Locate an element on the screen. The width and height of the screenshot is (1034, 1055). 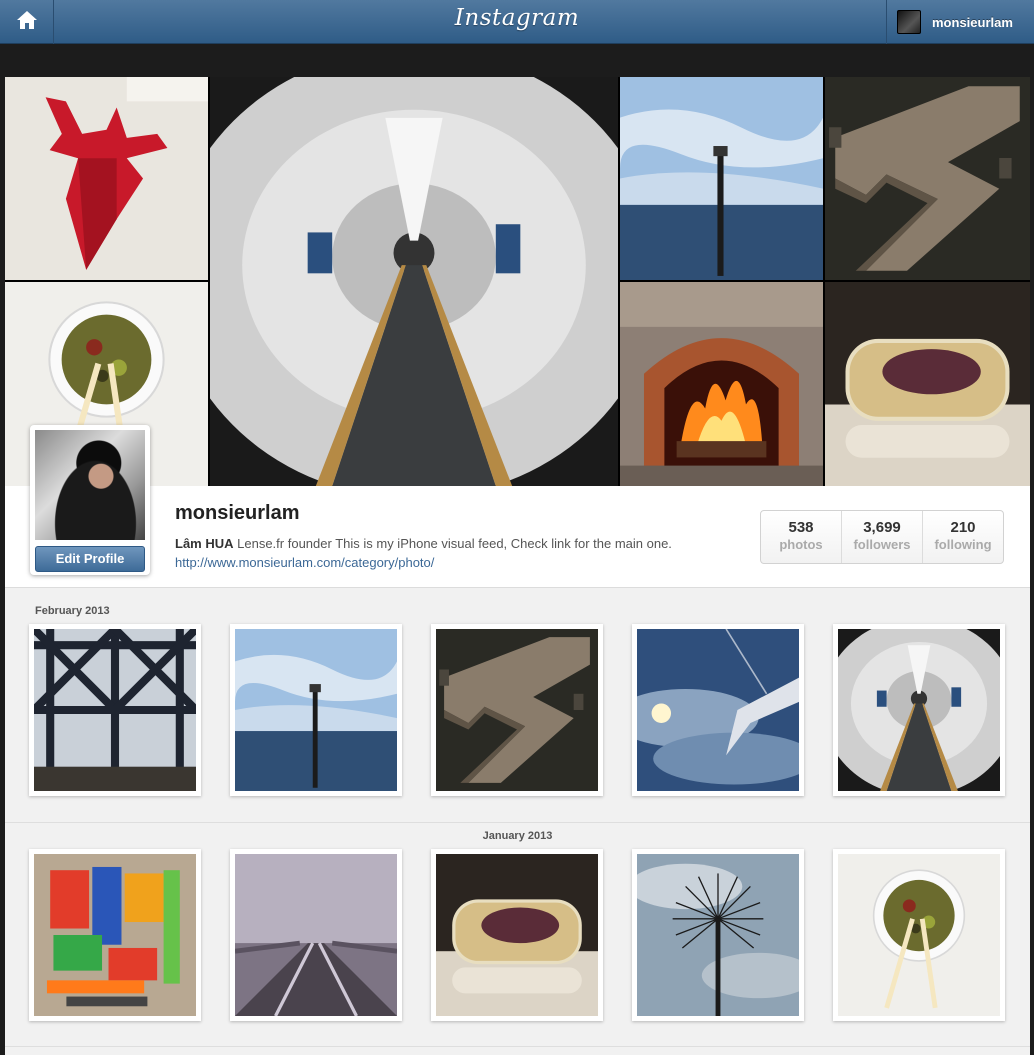
stat-value: 3,699 is located at coordinates (882, 527).